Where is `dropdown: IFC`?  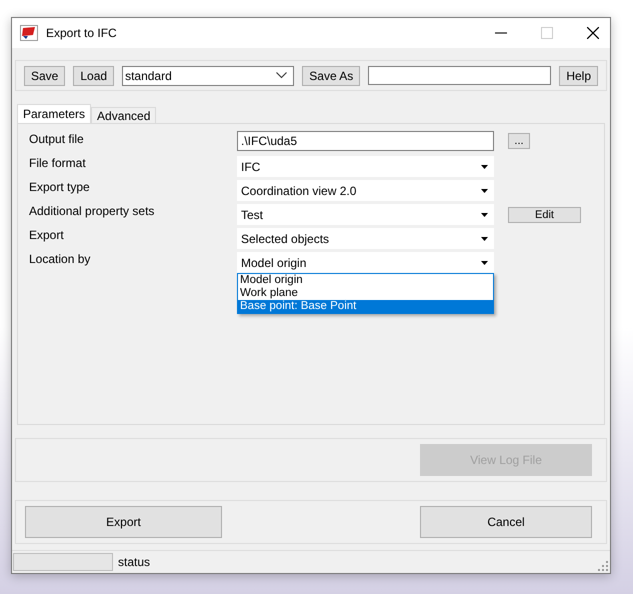 dropdown: IFC is located at coordinates (365, 166).